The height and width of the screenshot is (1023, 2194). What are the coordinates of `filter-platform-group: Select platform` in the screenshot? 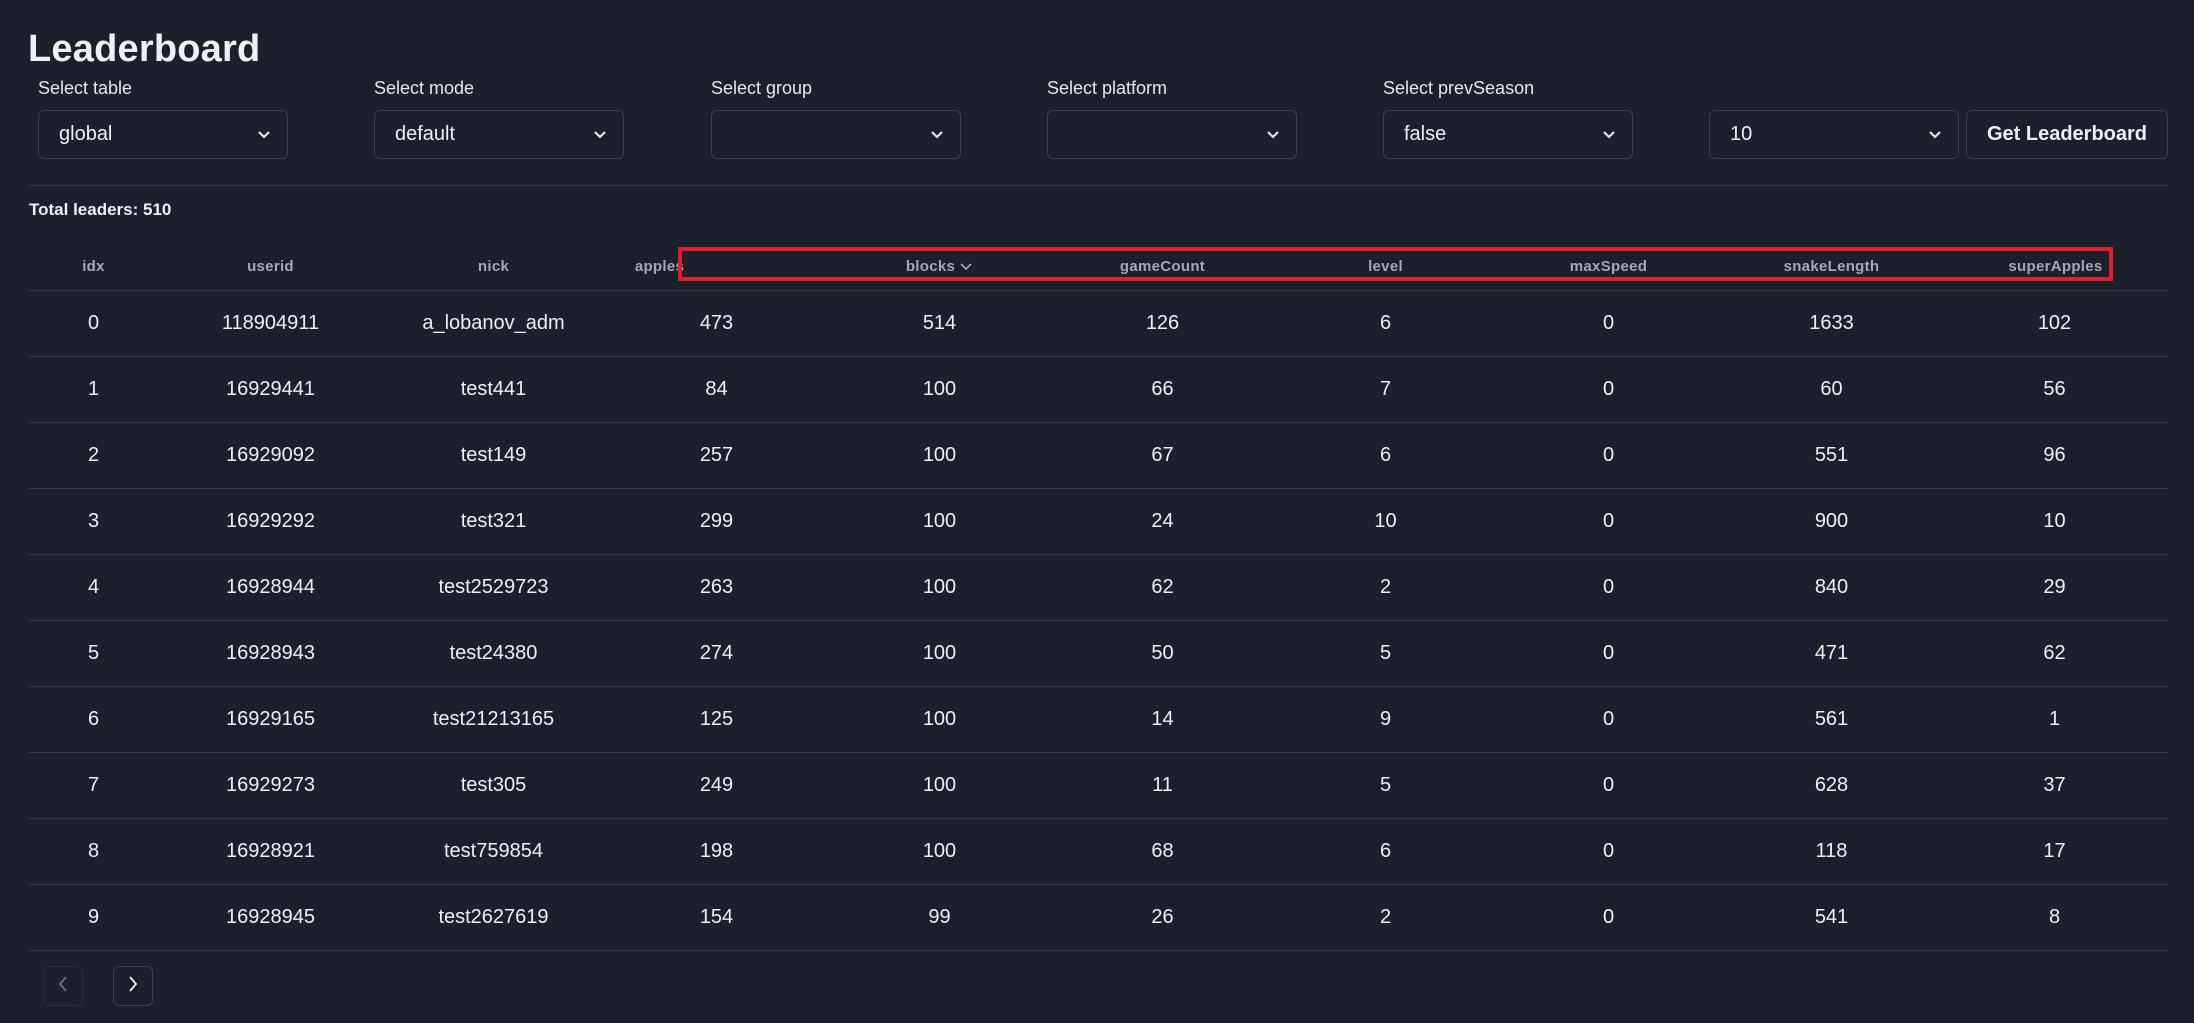 It's located at (1107, 89).